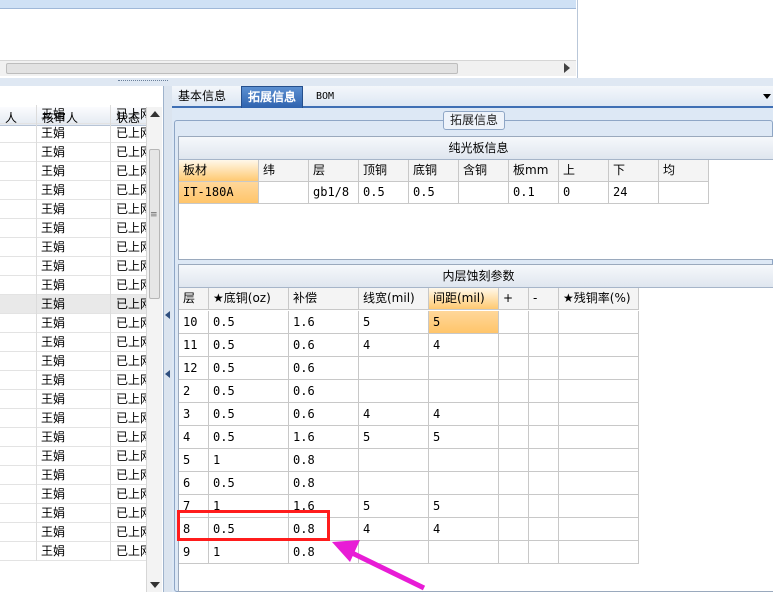 This screenshot has height=592, width=773. Describe the element at coordinates (154, 349) in the screenshot. I see `left-vertical-scrollbar: ≡` at that location.